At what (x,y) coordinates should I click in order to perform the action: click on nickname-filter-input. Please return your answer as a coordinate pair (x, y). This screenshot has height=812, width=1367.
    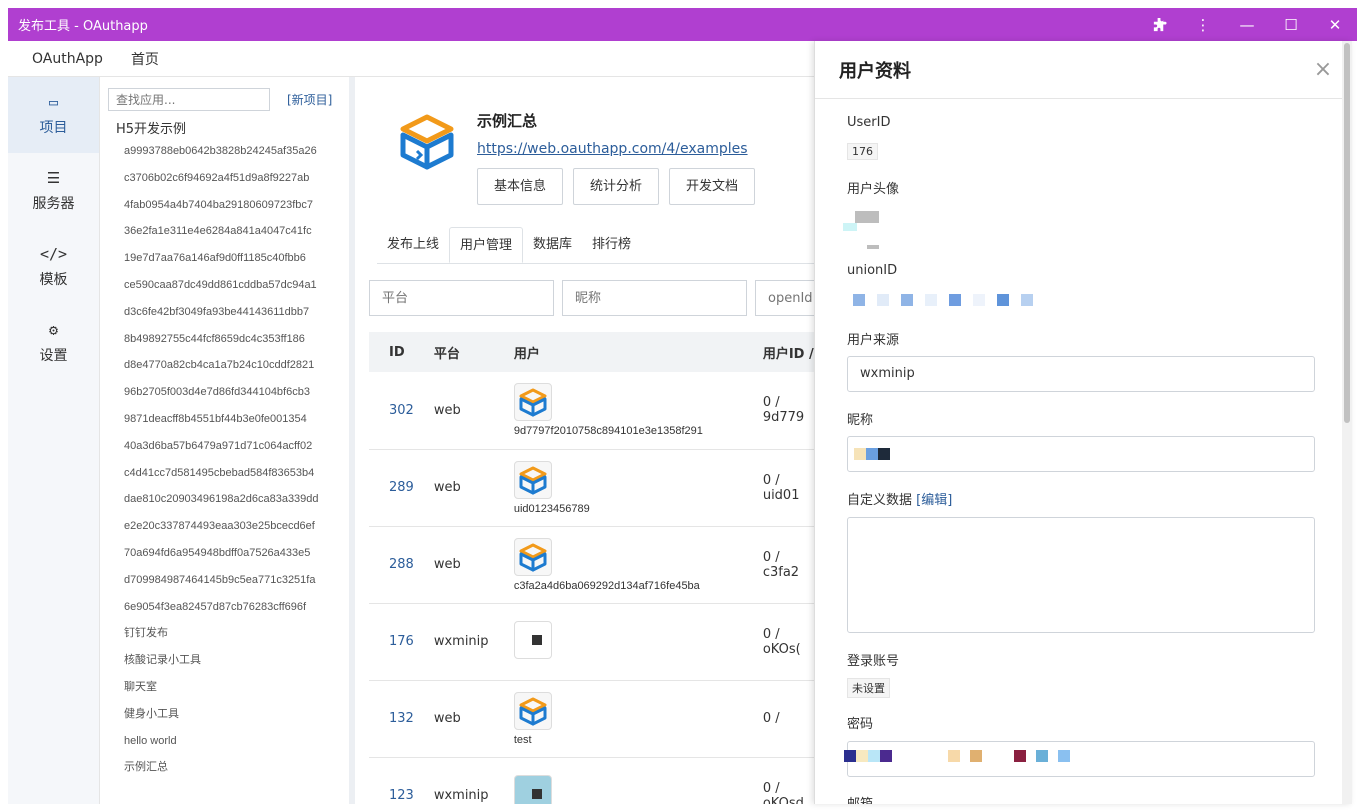
    Looking at the image, I should click on (654, 298).